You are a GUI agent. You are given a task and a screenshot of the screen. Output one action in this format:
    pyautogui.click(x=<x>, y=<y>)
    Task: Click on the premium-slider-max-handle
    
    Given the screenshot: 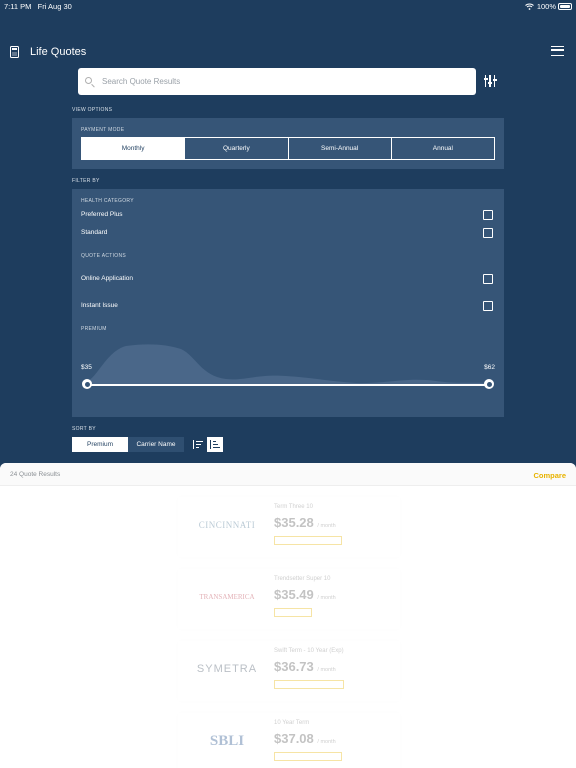 What is the action you would take?
    pyautogui.click(x=489, y=384)
    